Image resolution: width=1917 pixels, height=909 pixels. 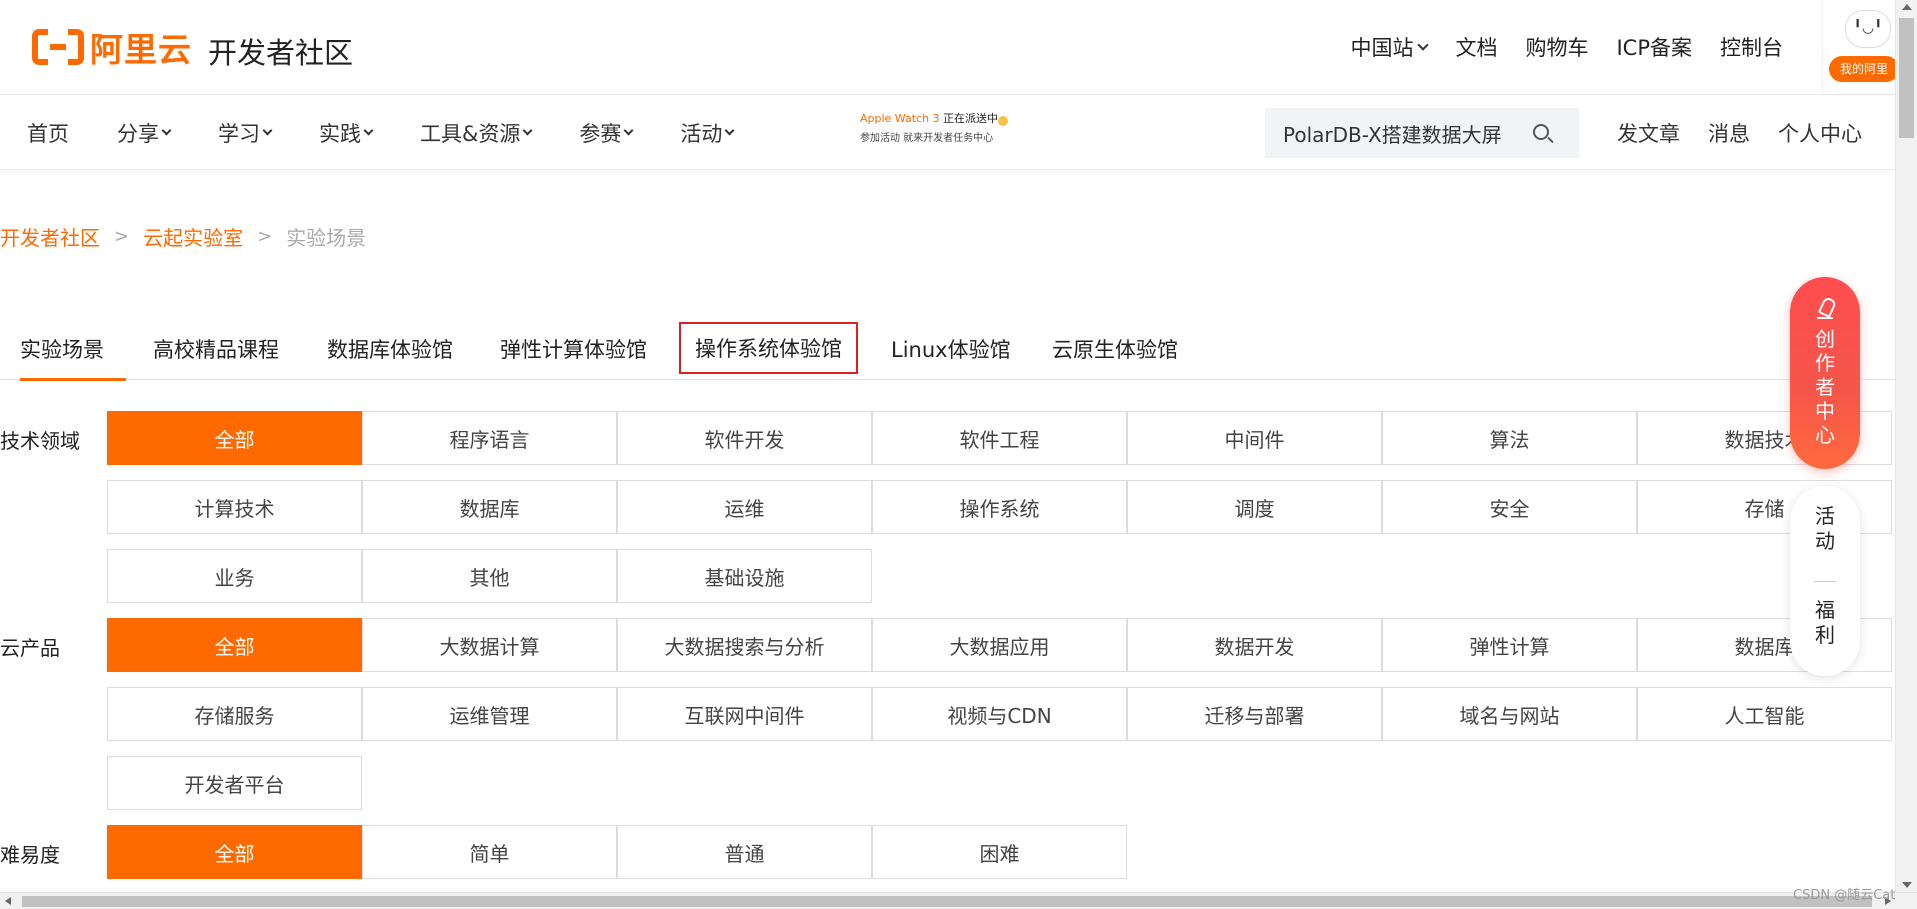 What do you see at coordinates (346, 133) in the screenshot?
I see `nav-item-3: 实践` at bounding box center [346, 133].